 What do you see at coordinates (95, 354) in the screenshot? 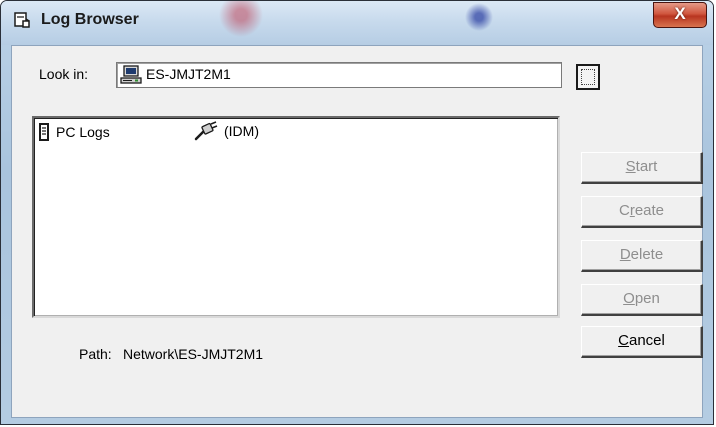
I see `path-label: Path:` at bounding box center [95, 354].